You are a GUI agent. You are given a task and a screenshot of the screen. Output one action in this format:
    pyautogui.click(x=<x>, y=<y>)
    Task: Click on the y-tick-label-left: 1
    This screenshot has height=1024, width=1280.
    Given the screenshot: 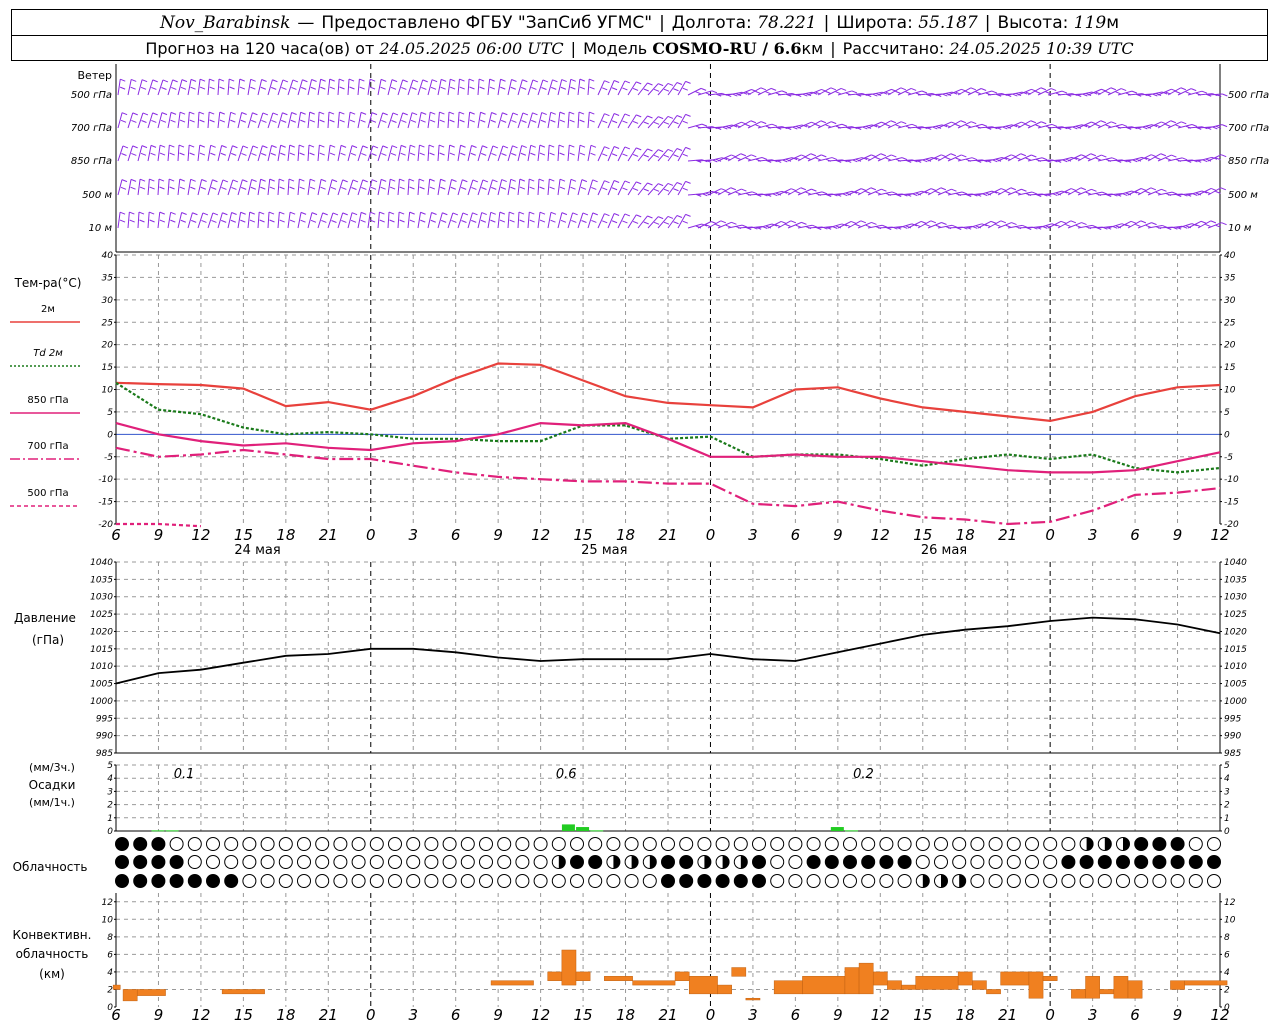 What is the action you would take?
    pyautogui.click(x=110, y=819)
    